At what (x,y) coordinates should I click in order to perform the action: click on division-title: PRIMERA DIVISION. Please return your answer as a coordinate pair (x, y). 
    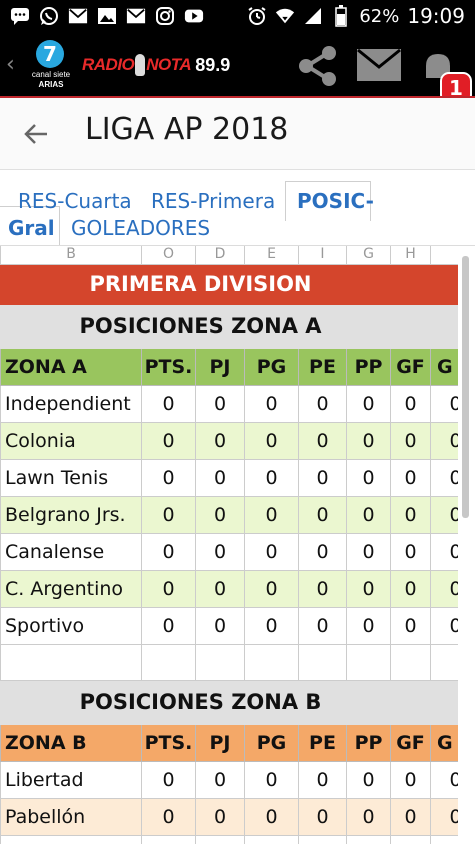
    Looking at the image, I should click on (229, 284).